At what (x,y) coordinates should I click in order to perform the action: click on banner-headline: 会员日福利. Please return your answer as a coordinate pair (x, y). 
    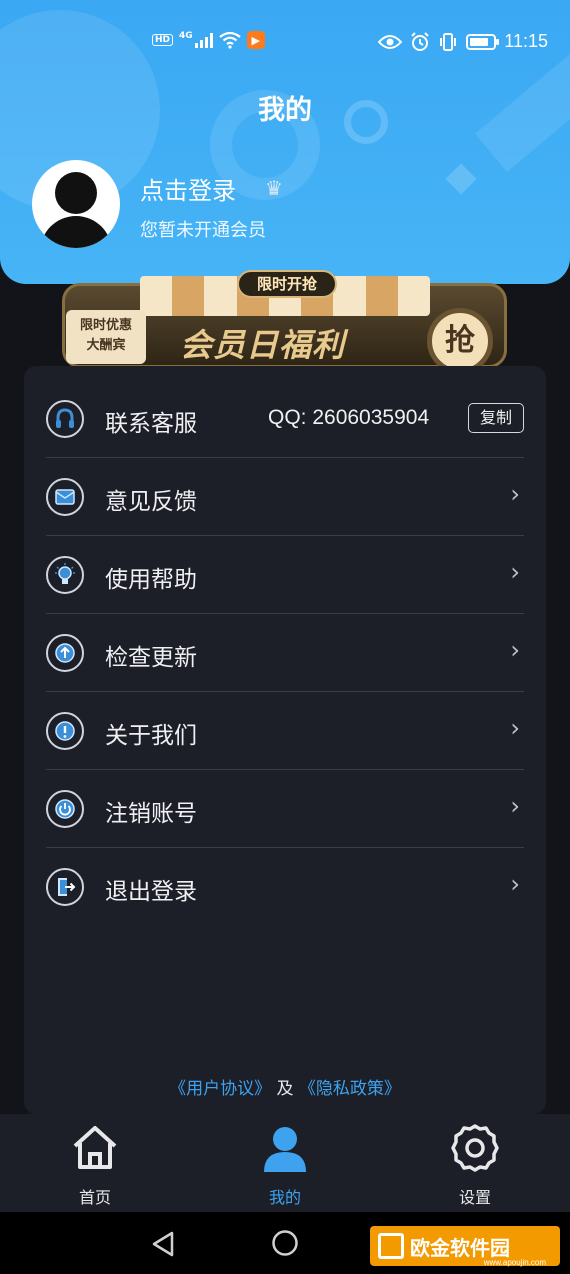
    Looking at the image, I should click on (263, 345).